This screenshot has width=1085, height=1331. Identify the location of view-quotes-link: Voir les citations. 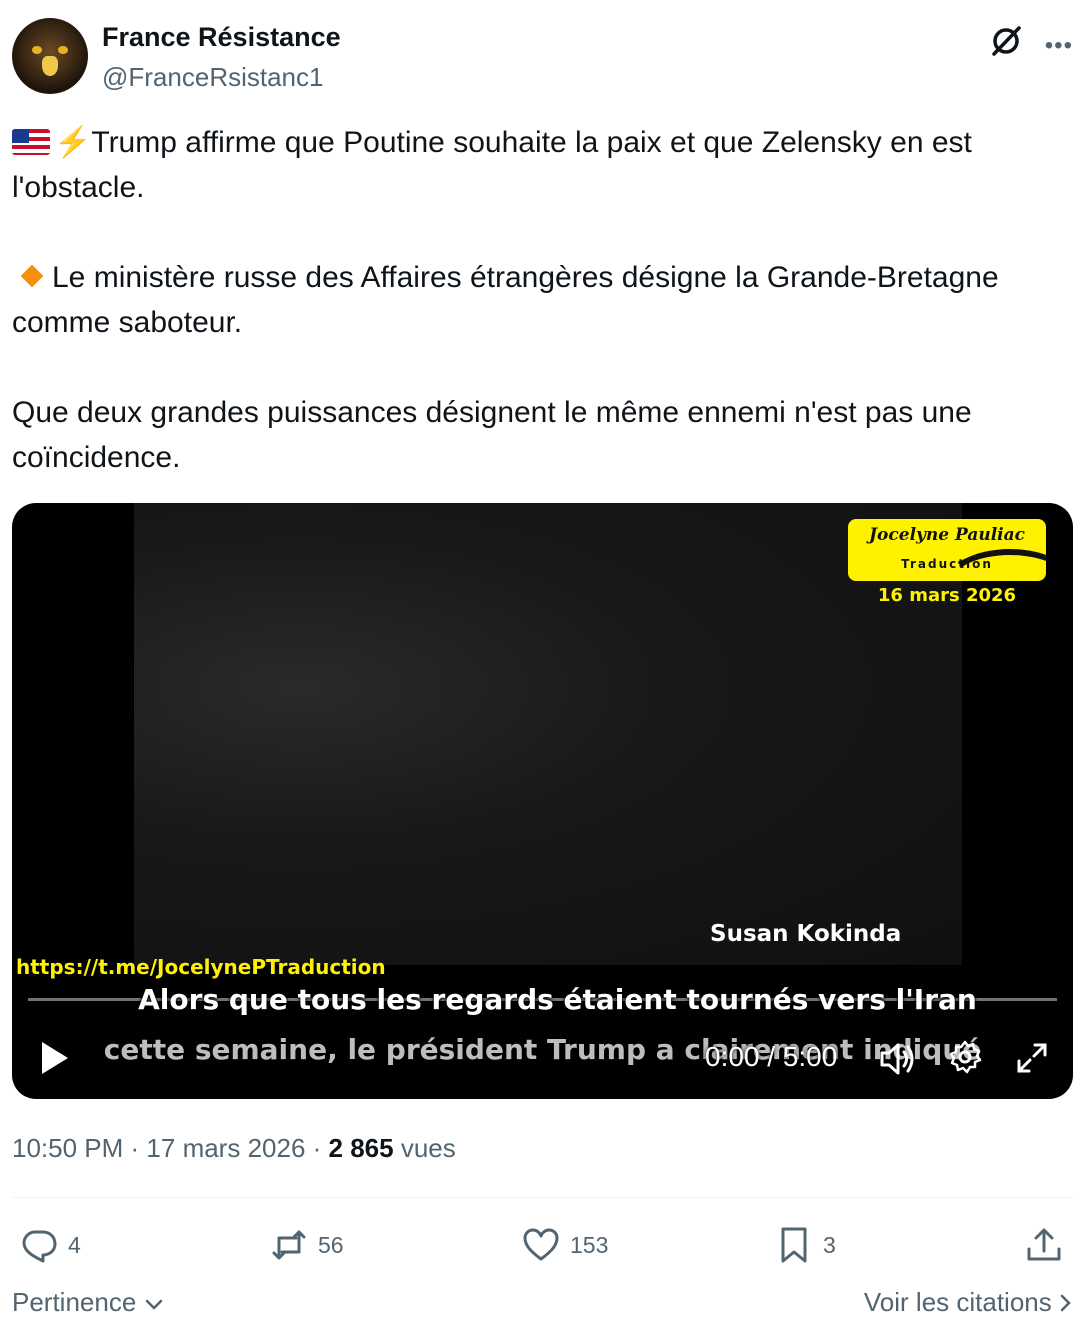
(968, 1302).